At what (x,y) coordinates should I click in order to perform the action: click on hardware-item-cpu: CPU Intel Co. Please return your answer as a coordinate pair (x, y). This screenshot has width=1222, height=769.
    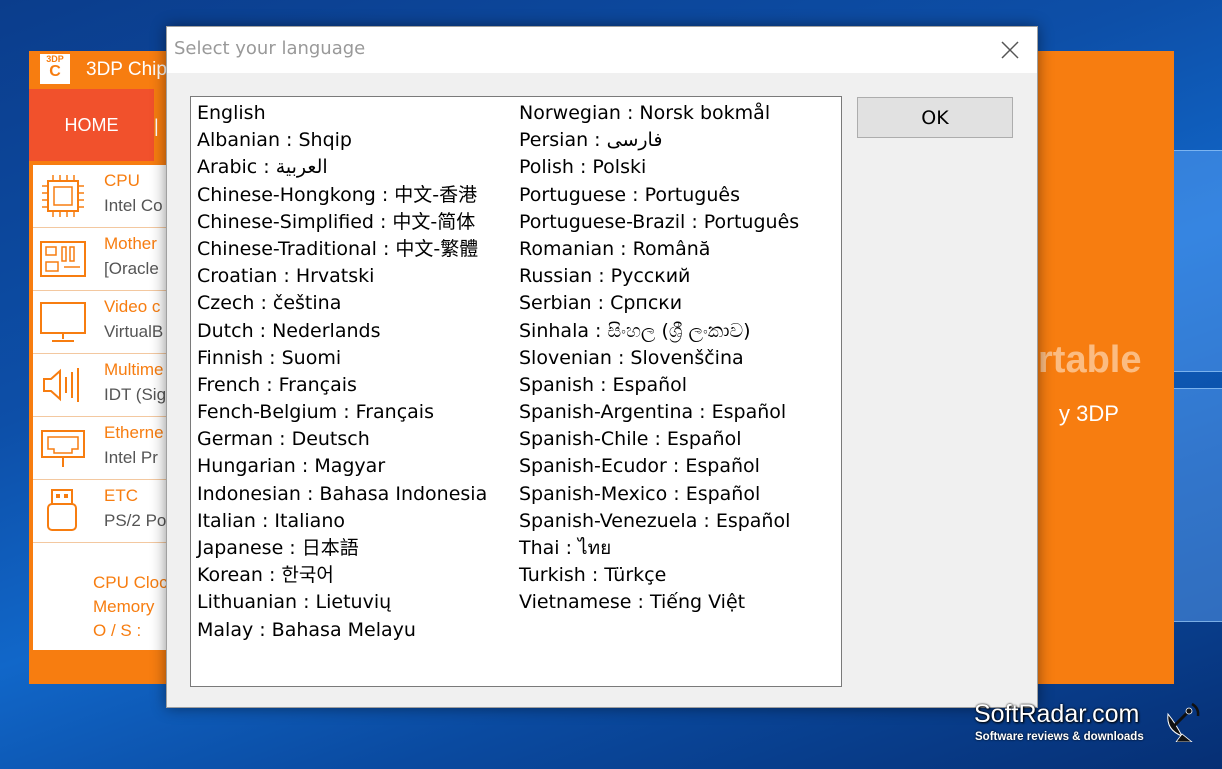
    Looking at the image, I should click on (103, 196).